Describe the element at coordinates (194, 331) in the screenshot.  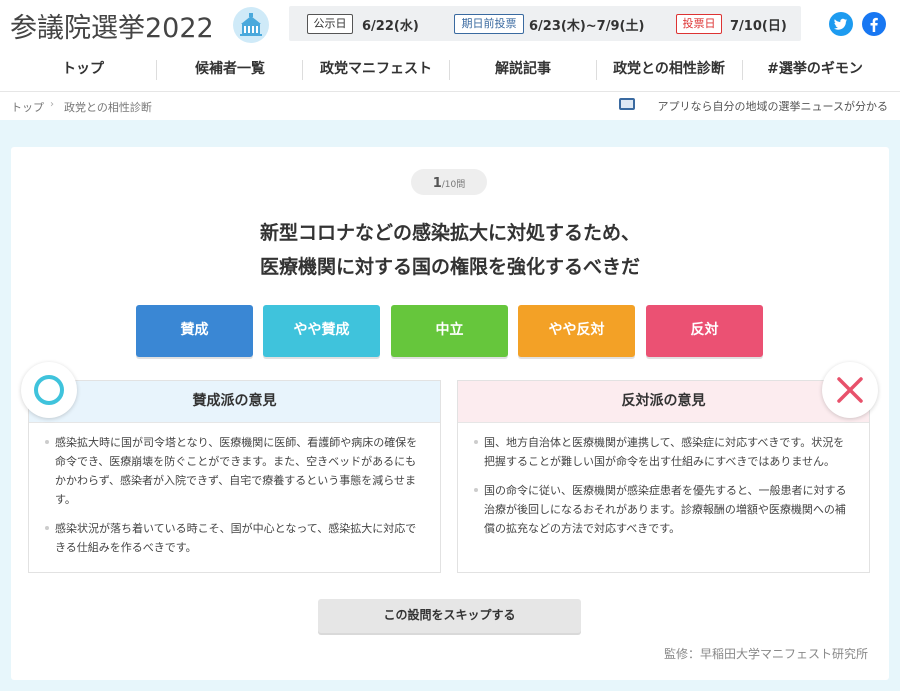
I see `choice-agree: 賛成` at that location.